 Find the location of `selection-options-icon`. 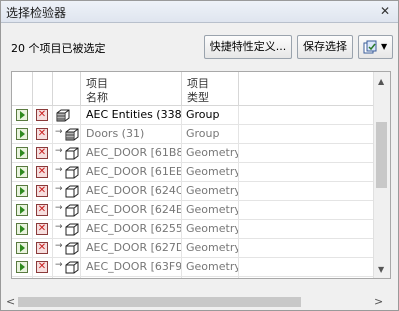

selection-options-icon is located at coordinates (370, 47).